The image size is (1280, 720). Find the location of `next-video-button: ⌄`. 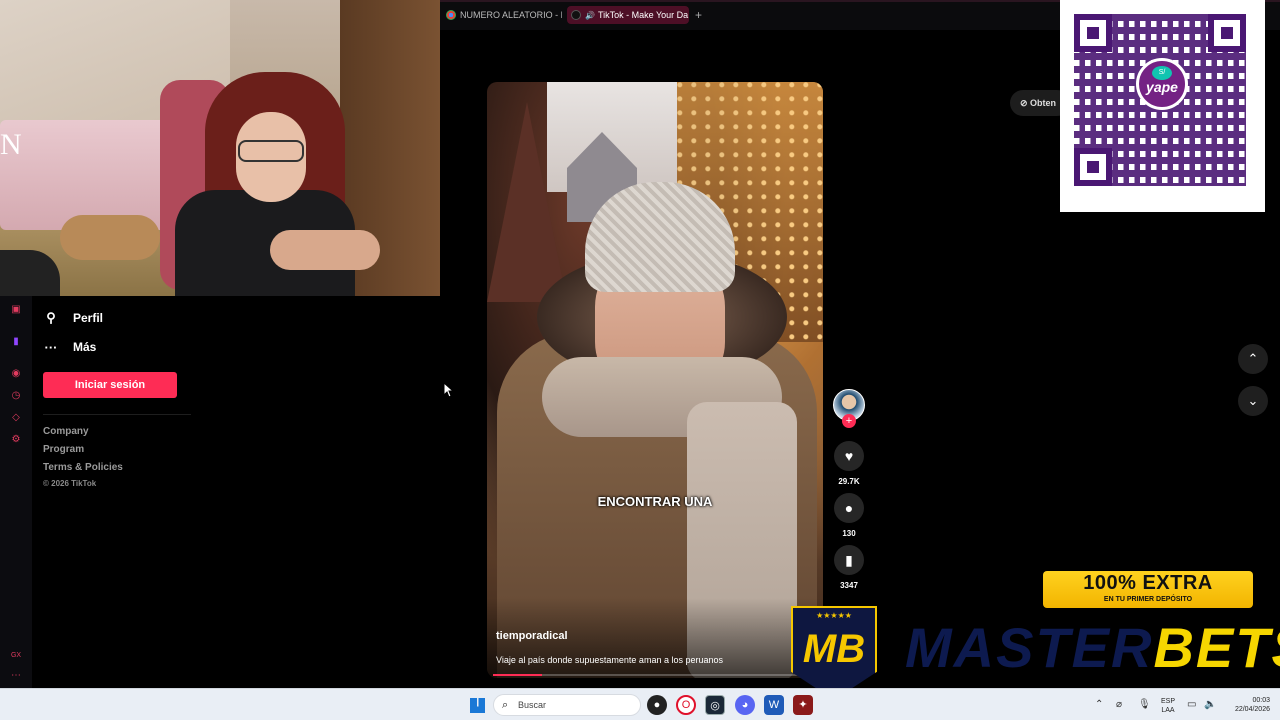

next-video-button: ⌄ is located at coordinates (1253, 401).